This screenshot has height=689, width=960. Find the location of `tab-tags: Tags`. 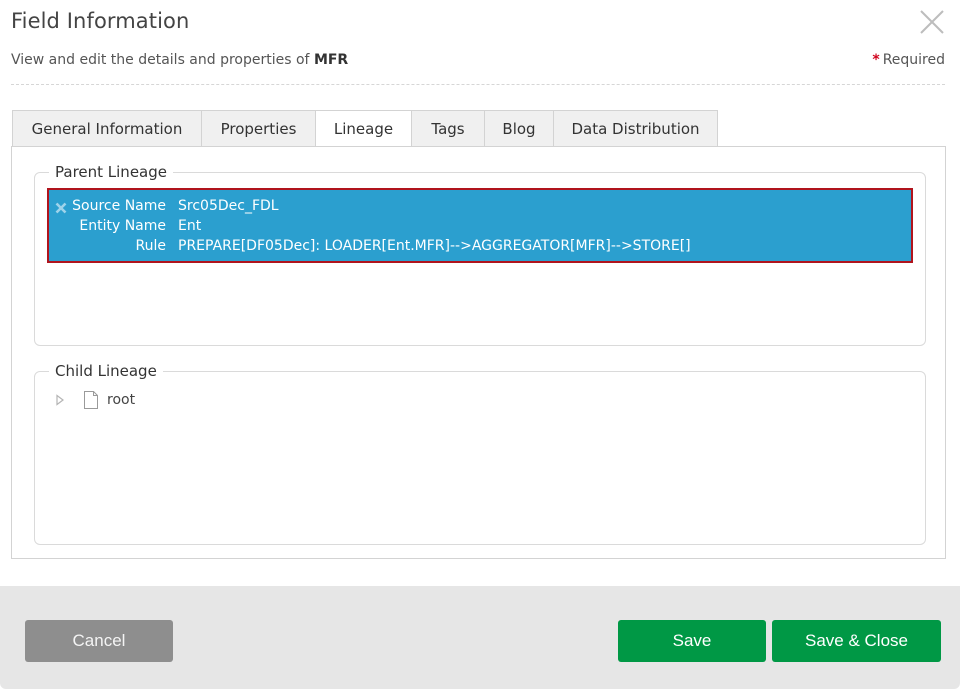

tab-tags: Tags is located at coordinates (447, 128).